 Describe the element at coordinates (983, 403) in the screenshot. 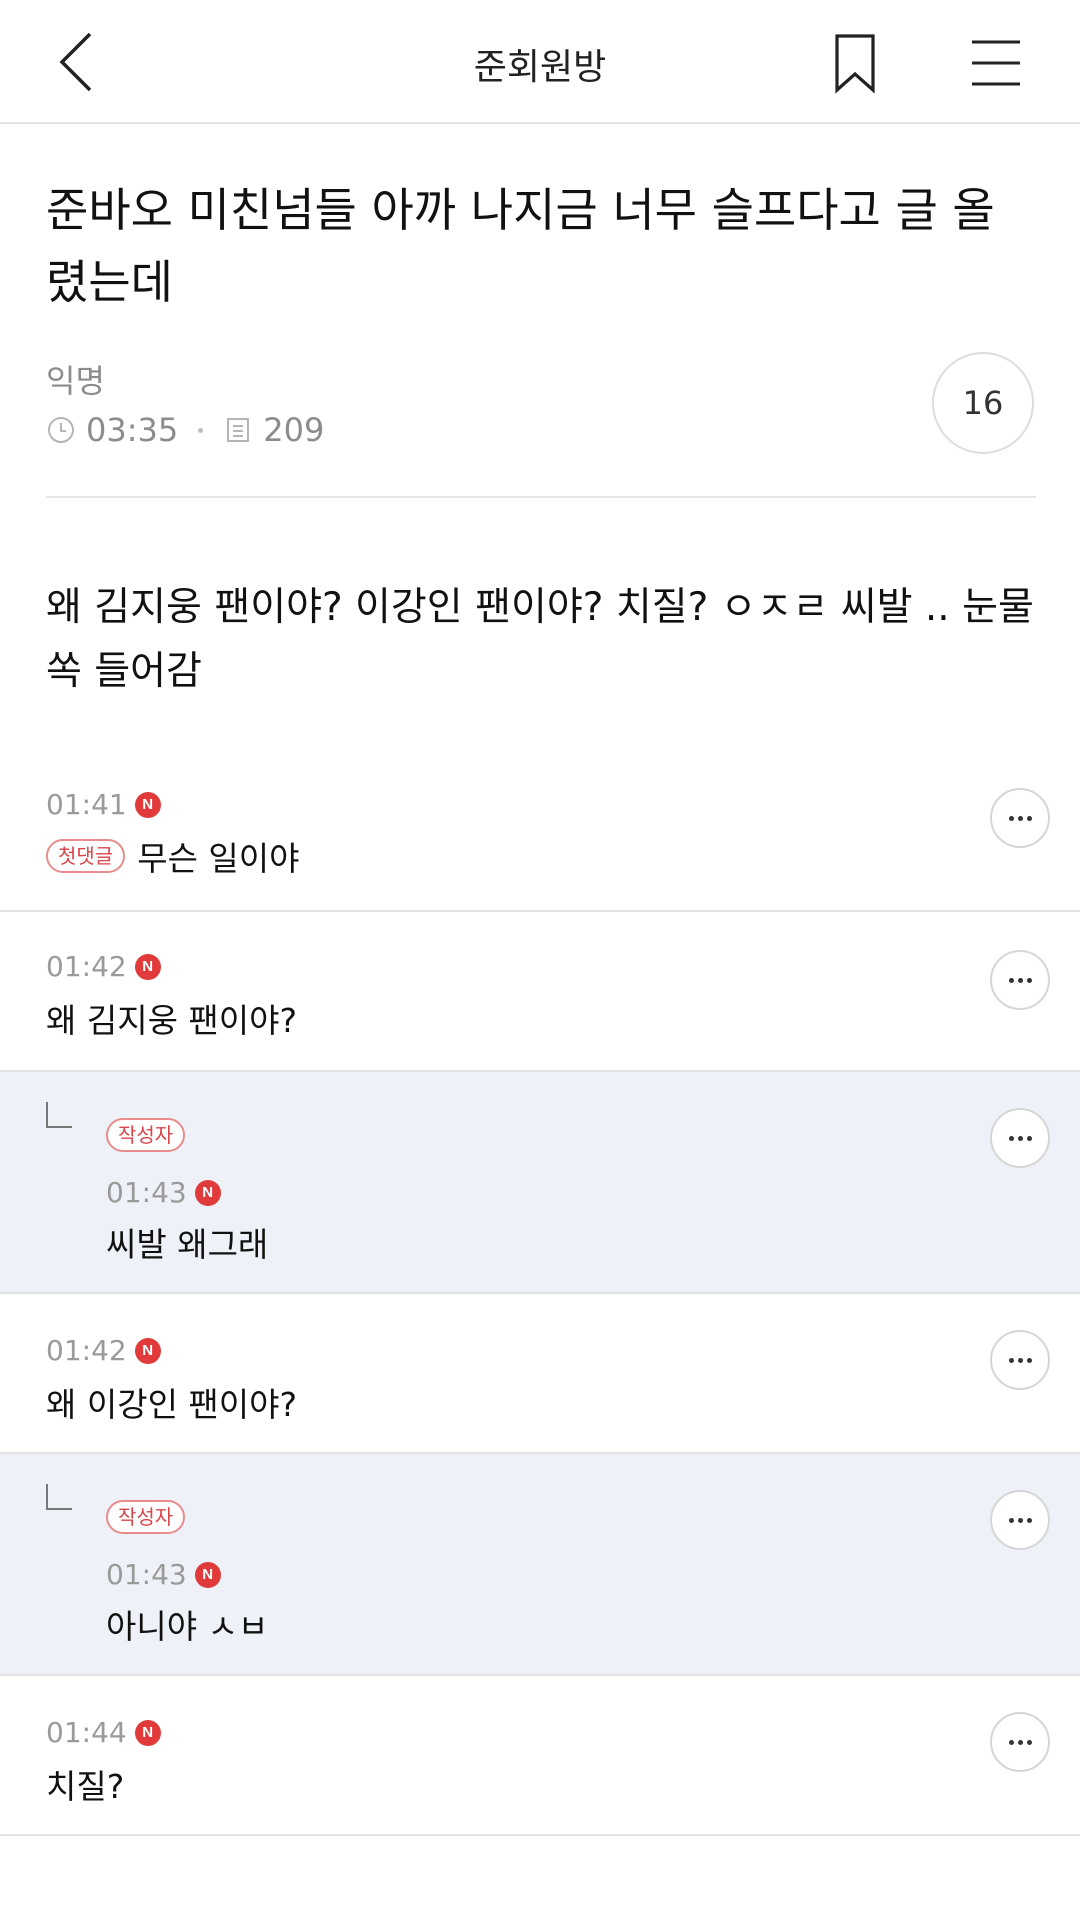

I see `comment-count-button: 16` at that location.